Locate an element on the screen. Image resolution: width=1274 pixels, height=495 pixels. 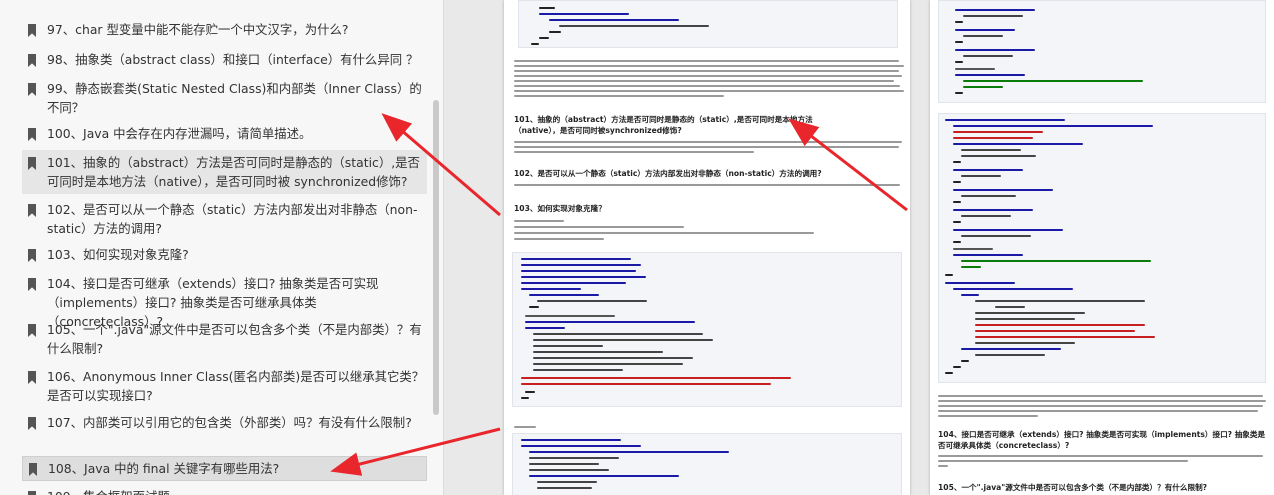
toc-item-label: 103、如何实现对象克隆? is located at coordinates (118, 254).